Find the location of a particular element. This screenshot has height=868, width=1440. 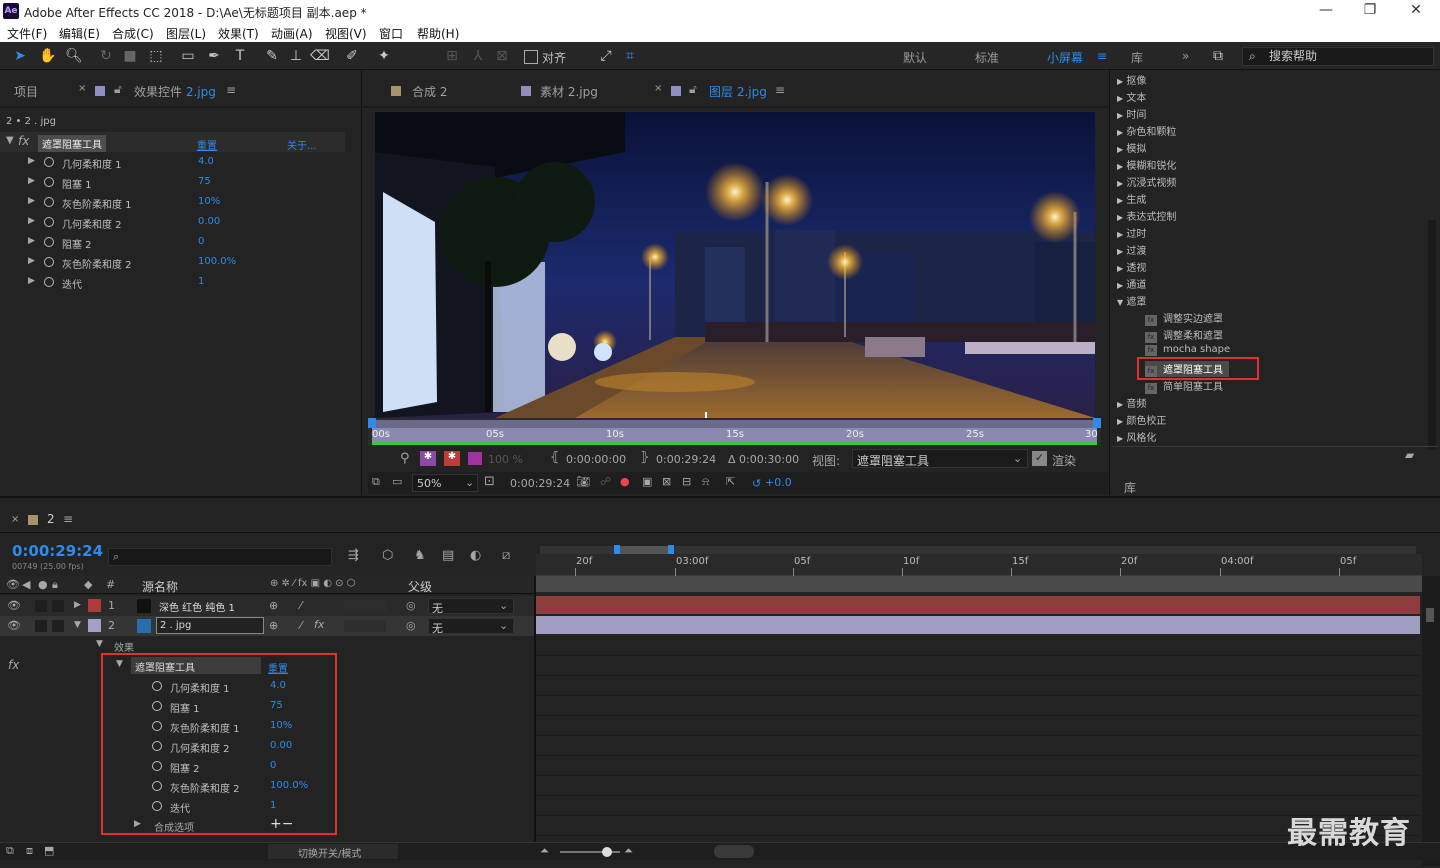

region-icon: ▣ is located at coordinates (647, 481).